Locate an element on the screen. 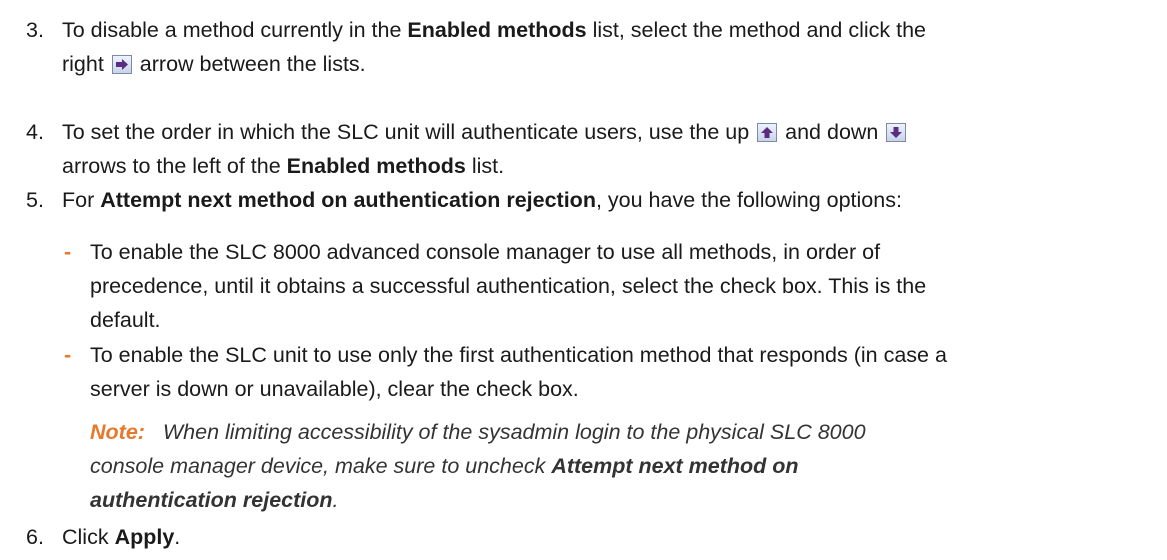 The height and width of the screenshot is (560, 1167). step-6: 6. Click Apply. is located at coordinates (586, 537).